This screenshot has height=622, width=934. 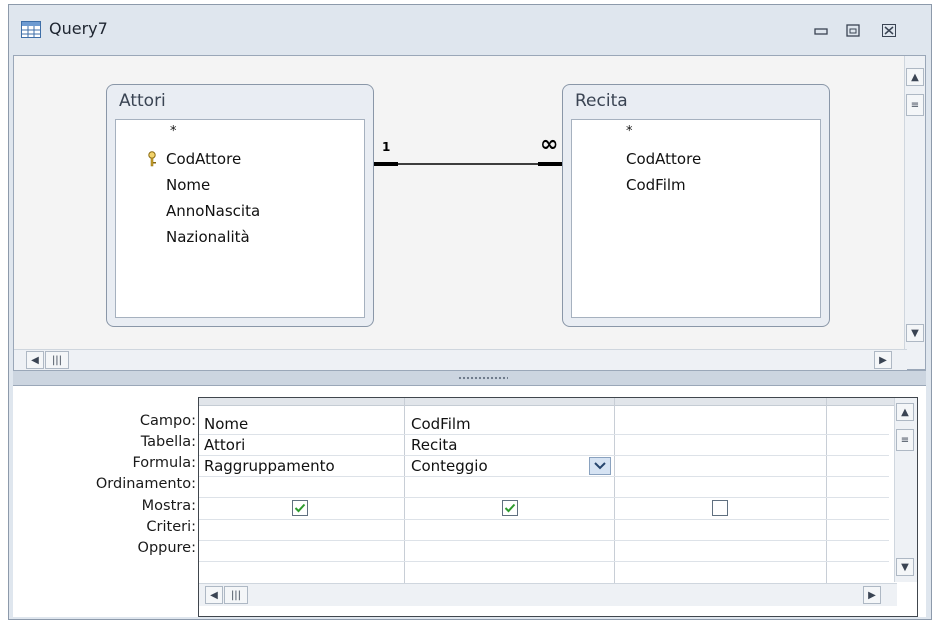 What do you see at coordinates (167, 421) in the screenshot?
I see `row-label-campo: Campo:` at bounding box center [167, 421].